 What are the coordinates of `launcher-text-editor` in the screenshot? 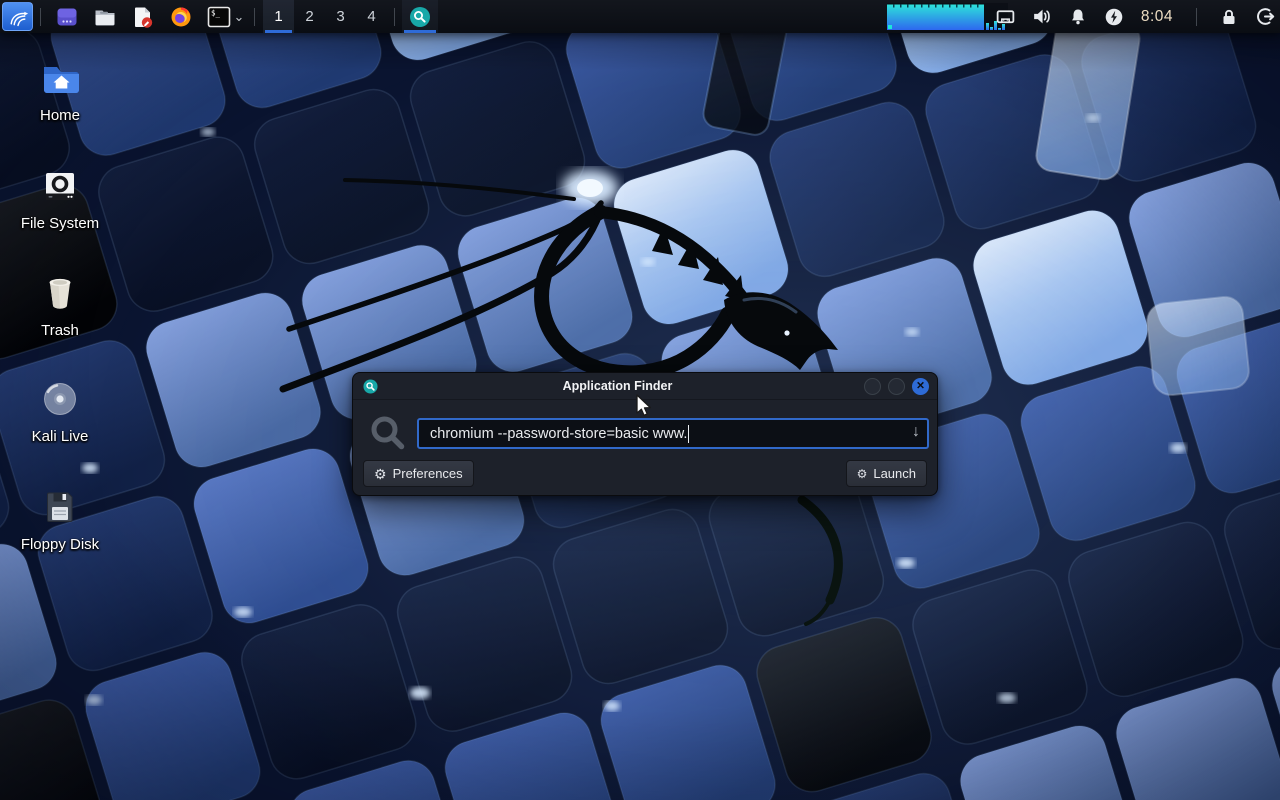 It's located at (143, 17).